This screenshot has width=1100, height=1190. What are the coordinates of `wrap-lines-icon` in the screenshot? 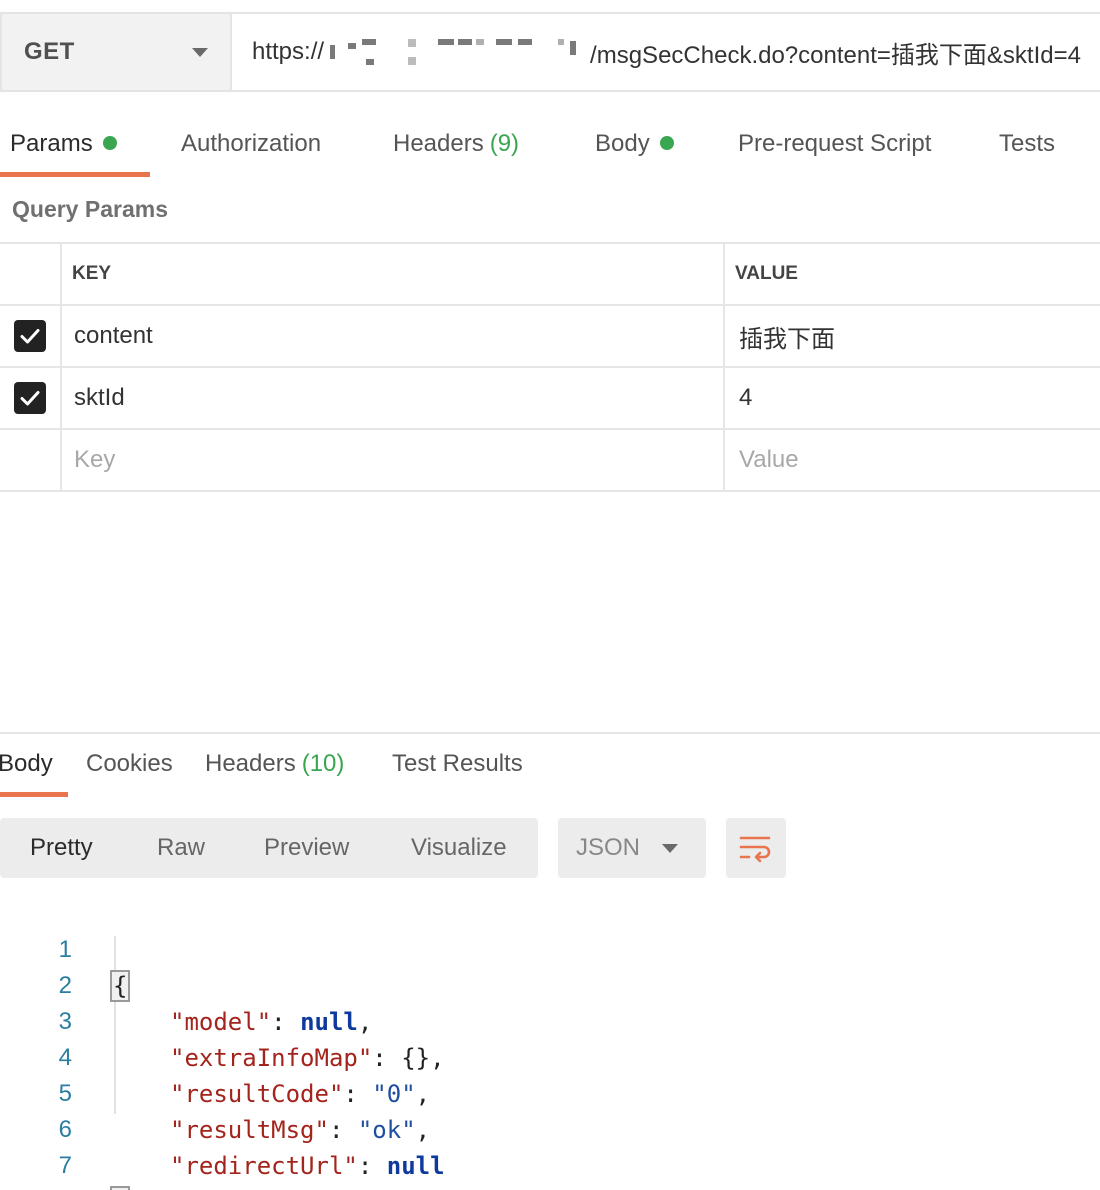 It's located at (755, 849).